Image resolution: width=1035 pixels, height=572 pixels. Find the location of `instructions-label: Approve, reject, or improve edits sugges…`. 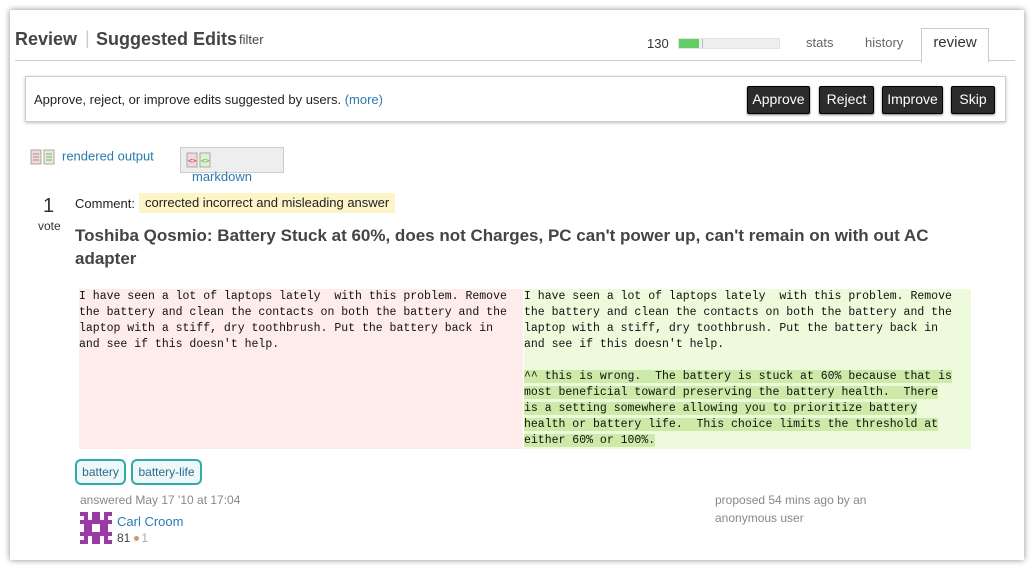

instructions-label: Approve, reject, or improve edits sugges… is located at coordinates (189, 99).